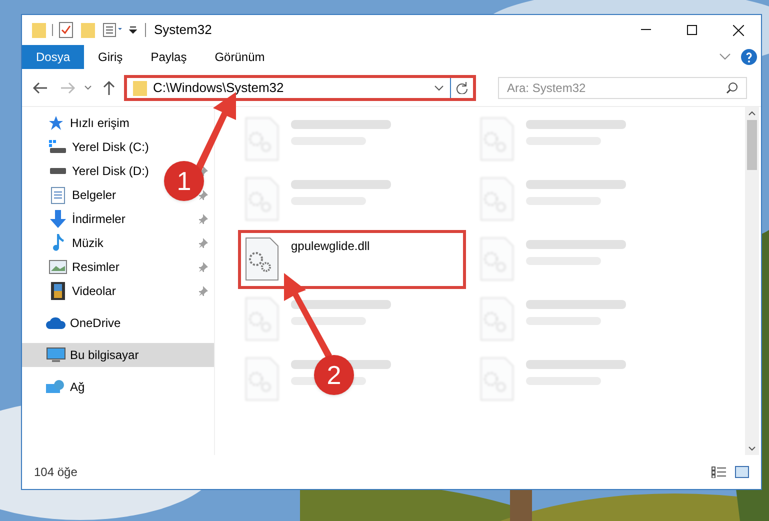 The width and height of the screenshot is (769, 521). I want to click on sidebar-item: Yerel Disk (D:), so click(98, 171).